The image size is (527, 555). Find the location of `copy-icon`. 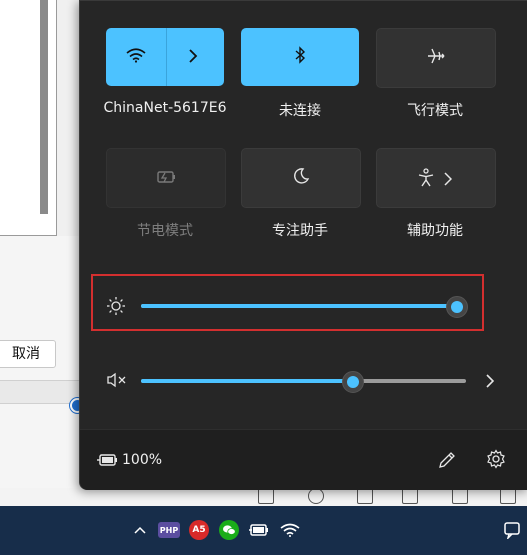

copy-icon is located at coordinates (460, 496).